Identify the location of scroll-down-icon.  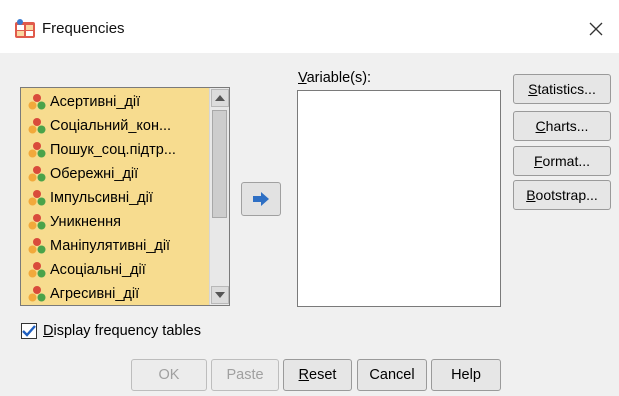
(220, 295).